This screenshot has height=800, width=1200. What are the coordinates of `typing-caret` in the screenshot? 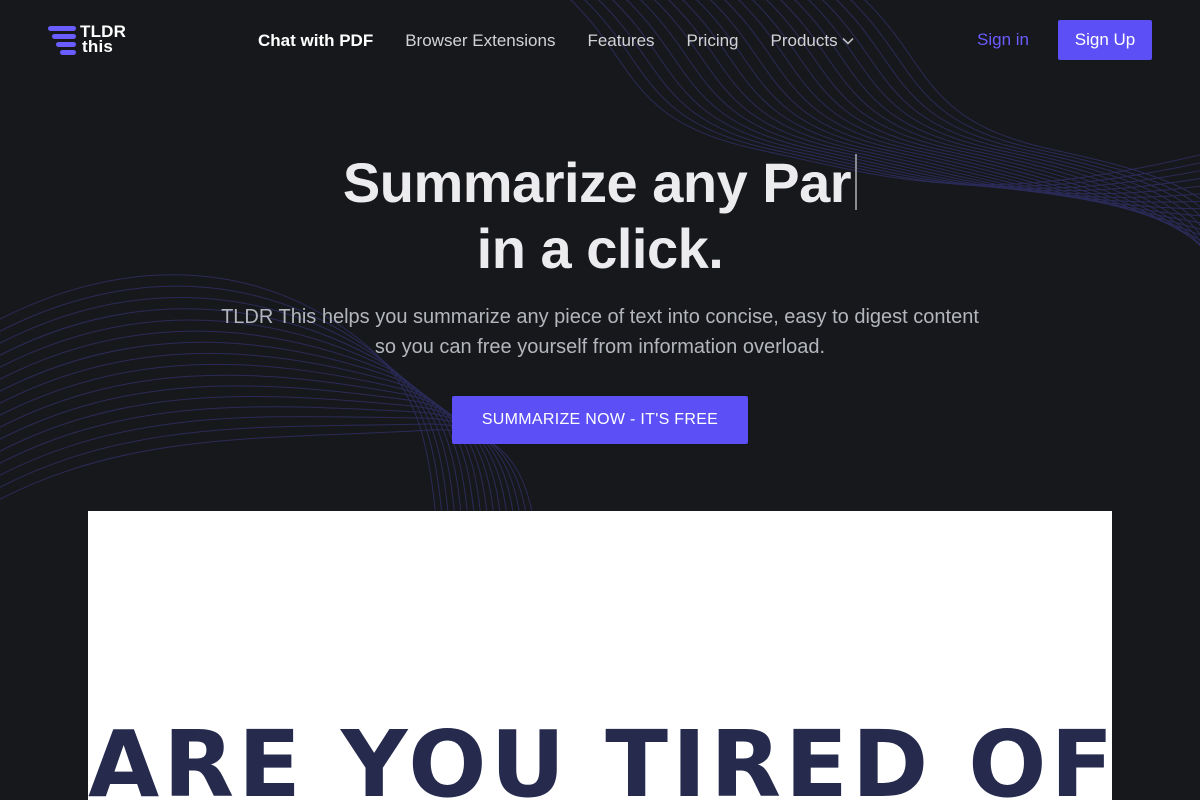 It's located at (856, 182).